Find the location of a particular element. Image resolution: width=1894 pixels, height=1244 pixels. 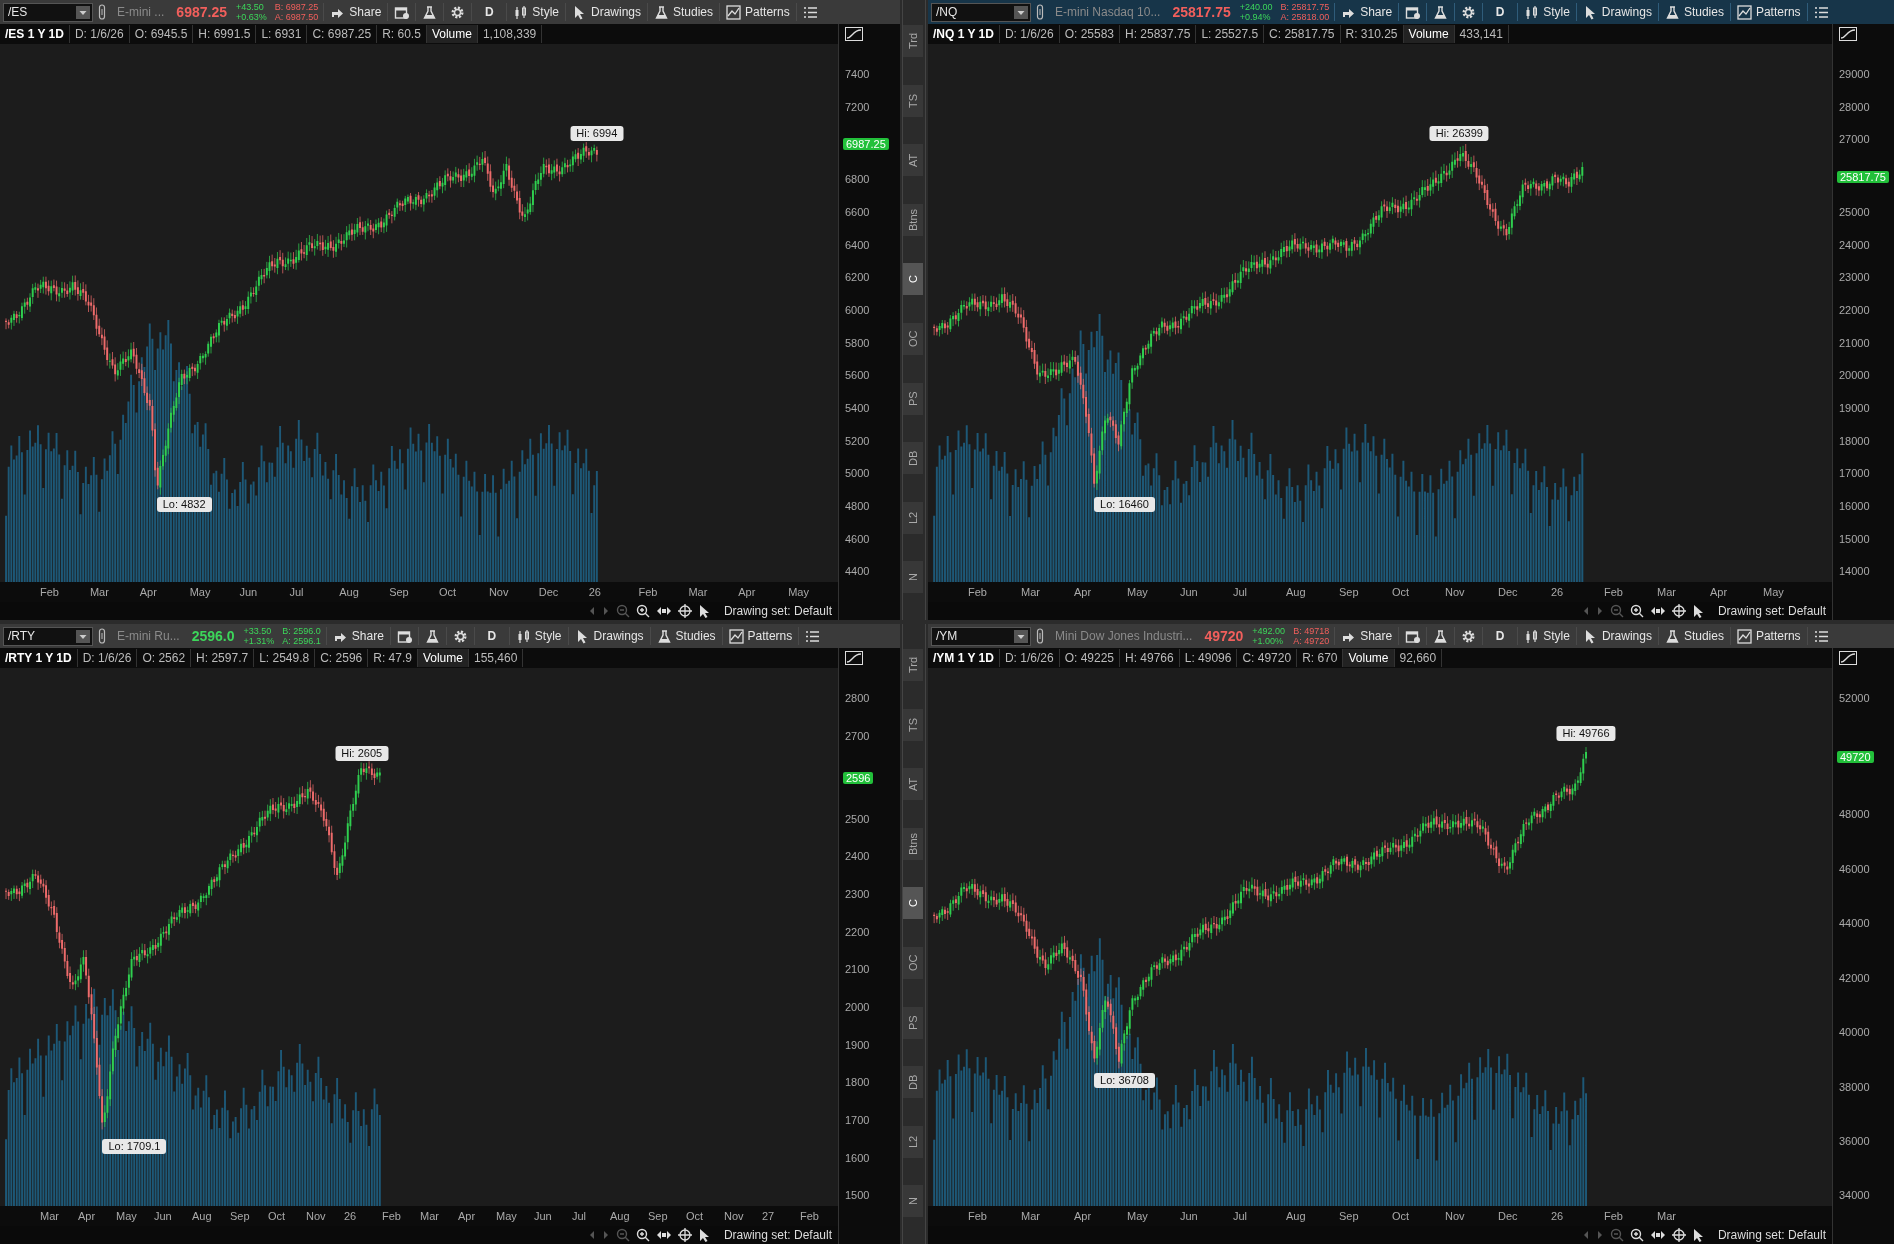

price-label: 19000 is located at coordinates (1854, 409).